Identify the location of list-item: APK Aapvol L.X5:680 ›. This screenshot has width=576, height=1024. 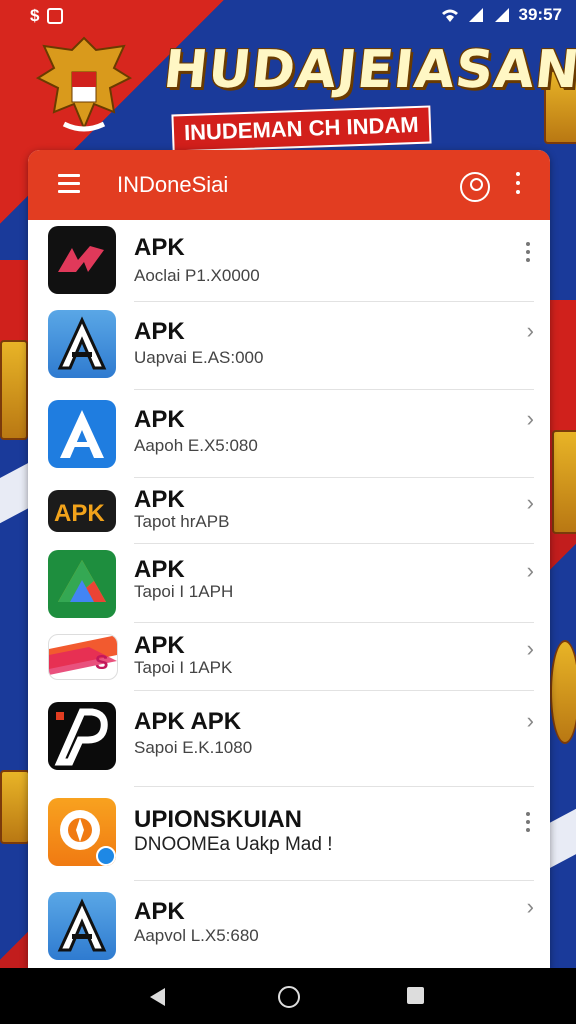
(289, 928).